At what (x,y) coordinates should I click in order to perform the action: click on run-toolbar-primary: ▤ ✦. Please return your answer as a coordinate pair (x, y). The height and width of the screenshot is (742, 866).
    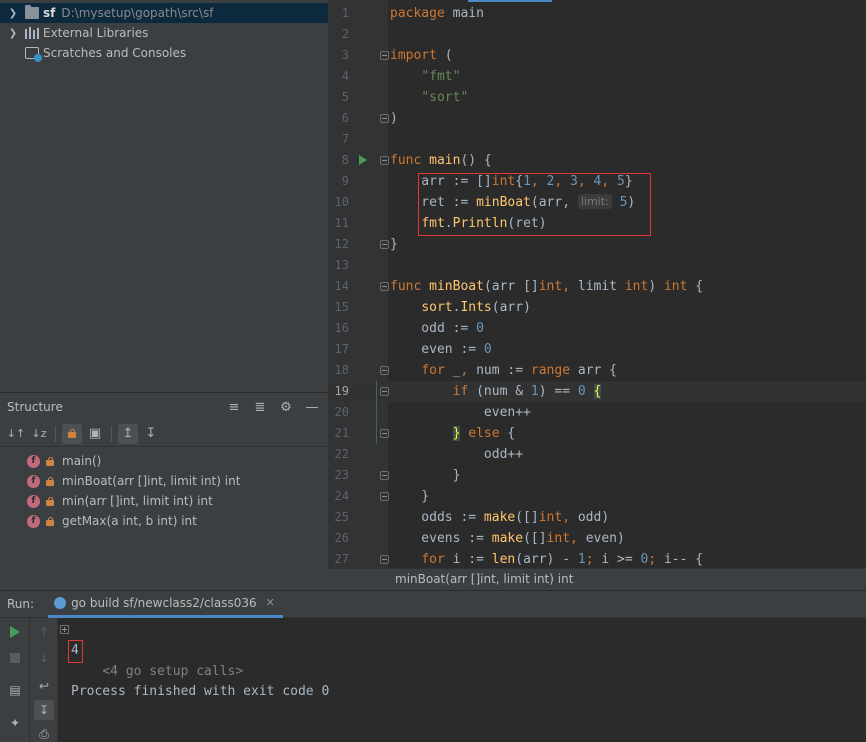
    Looking at the image, I should click on (15, 680).